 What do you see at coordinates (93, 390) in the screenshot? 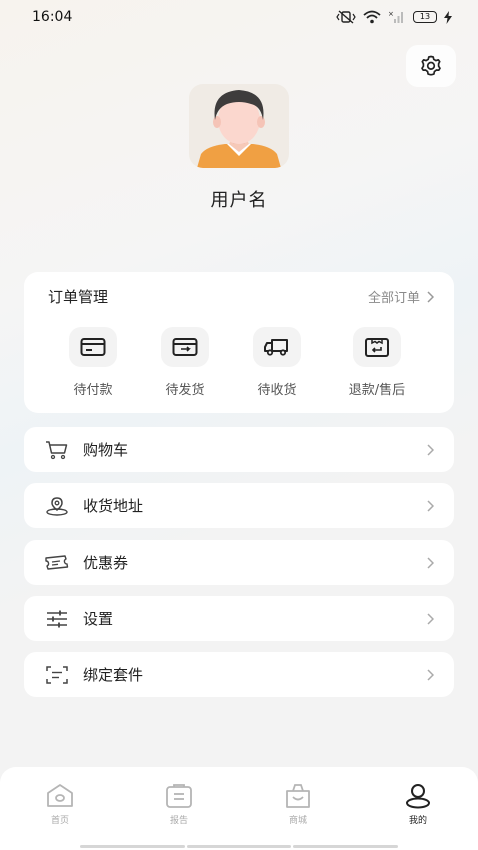
I see `order-pending-payment-label: 待付款` at bounding box center [93, 390].